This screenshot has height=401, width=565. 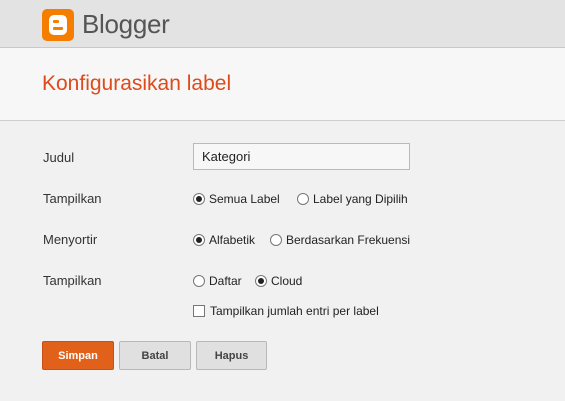 I want to click on display-label: Tampilkan, so click(x=72, y=280).